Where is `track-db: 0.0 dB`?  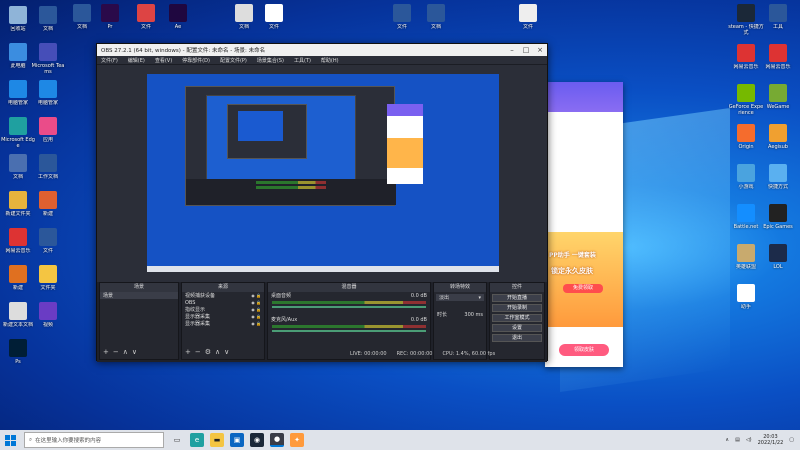
track-db: 0.0 dB is located at coordinates (418, 320).